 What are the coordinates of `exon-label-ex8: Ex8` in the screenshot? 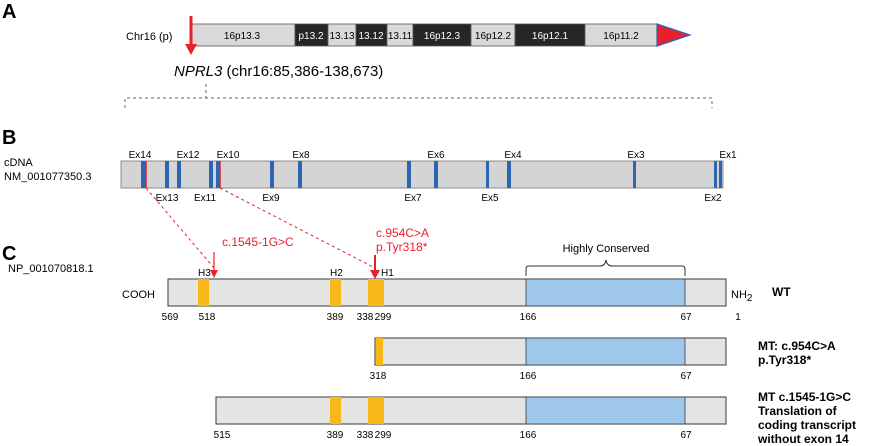 It's located at (301, 155).